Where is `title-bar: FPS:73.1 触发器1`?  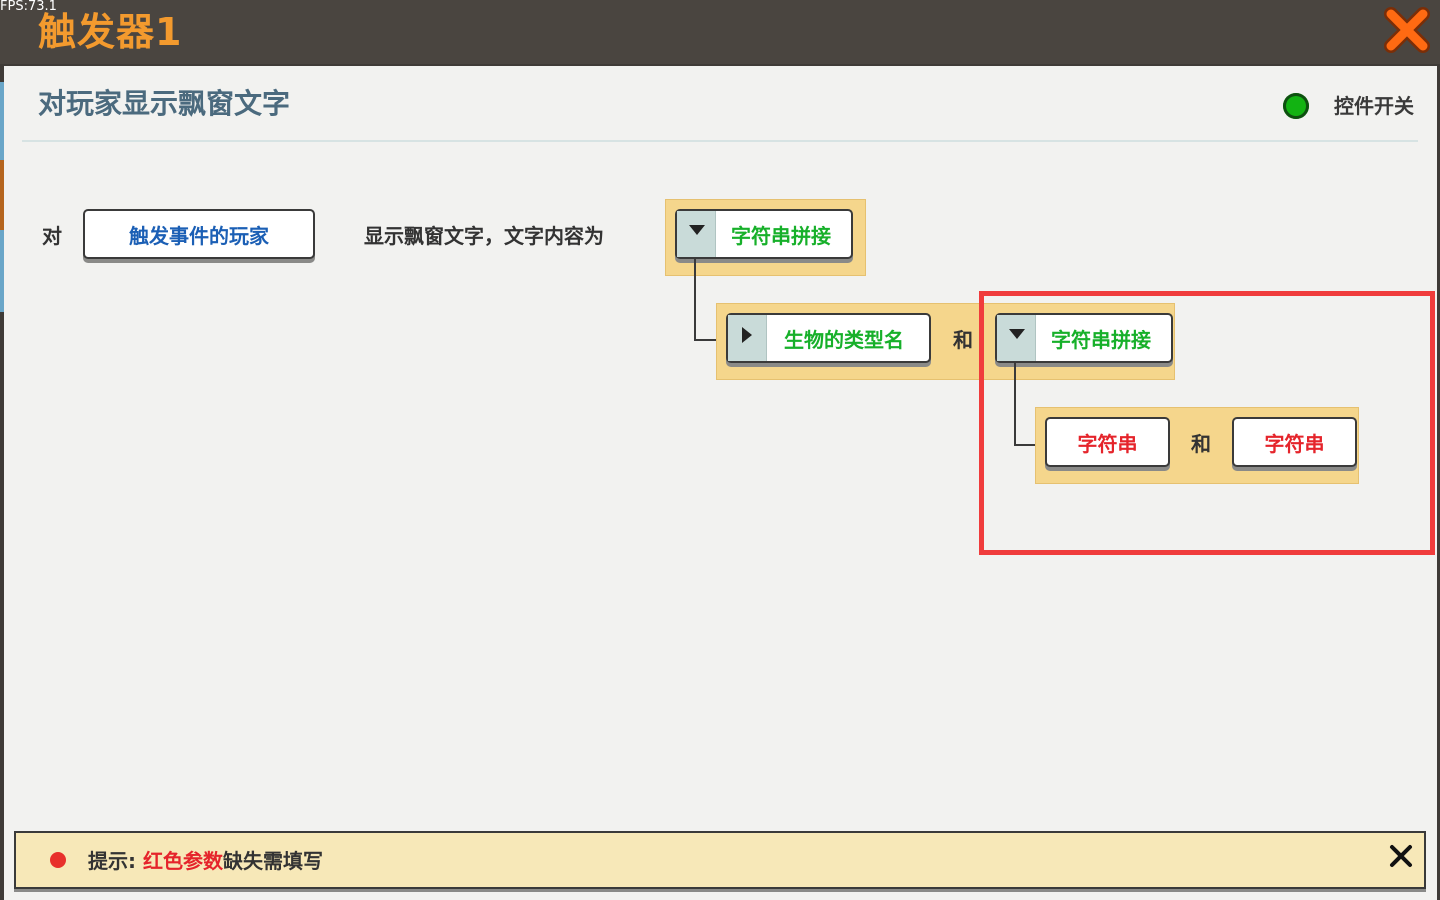
title-bar: FPS:73.1 触发器1 is located at coordinates (720, 32).